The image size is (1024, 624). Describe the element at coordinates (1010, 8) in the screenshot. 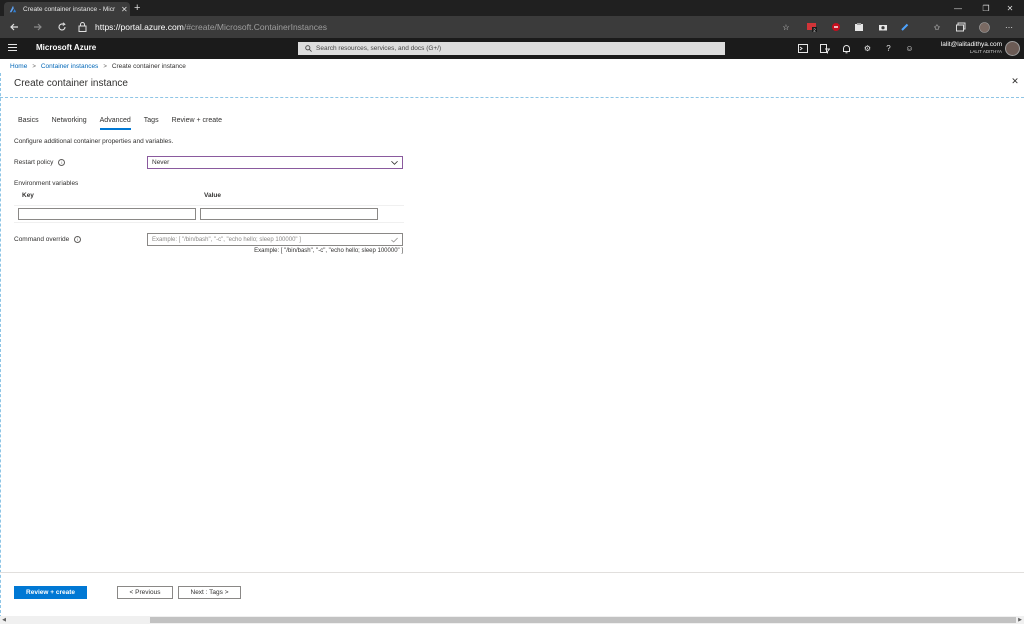

I see `close-window-icon: ✕` at that location.